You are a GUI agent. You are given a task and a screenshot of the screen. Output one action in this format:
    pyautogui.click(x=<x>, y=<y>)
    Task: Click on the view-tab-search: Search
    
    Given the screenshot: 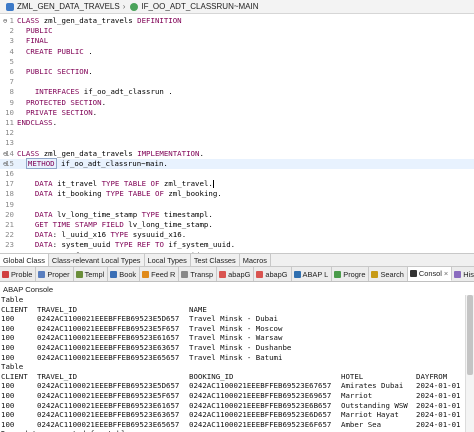 What is the action you would take?
    pyautogui.click(x=388, y=274)
    